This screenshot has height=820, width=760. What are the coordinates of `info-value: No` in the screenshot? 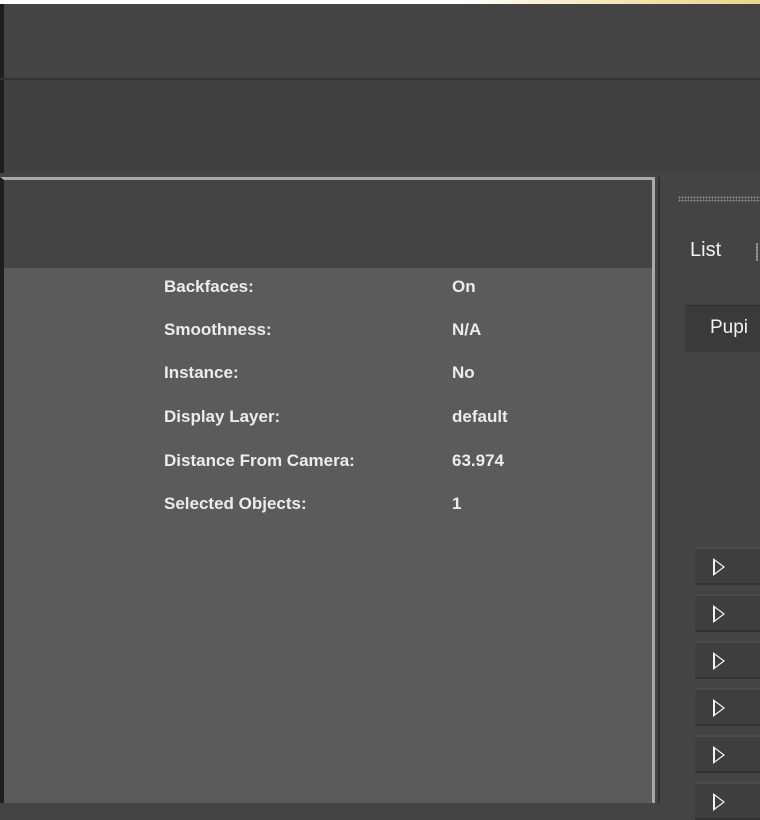 It's located at (463, 372).